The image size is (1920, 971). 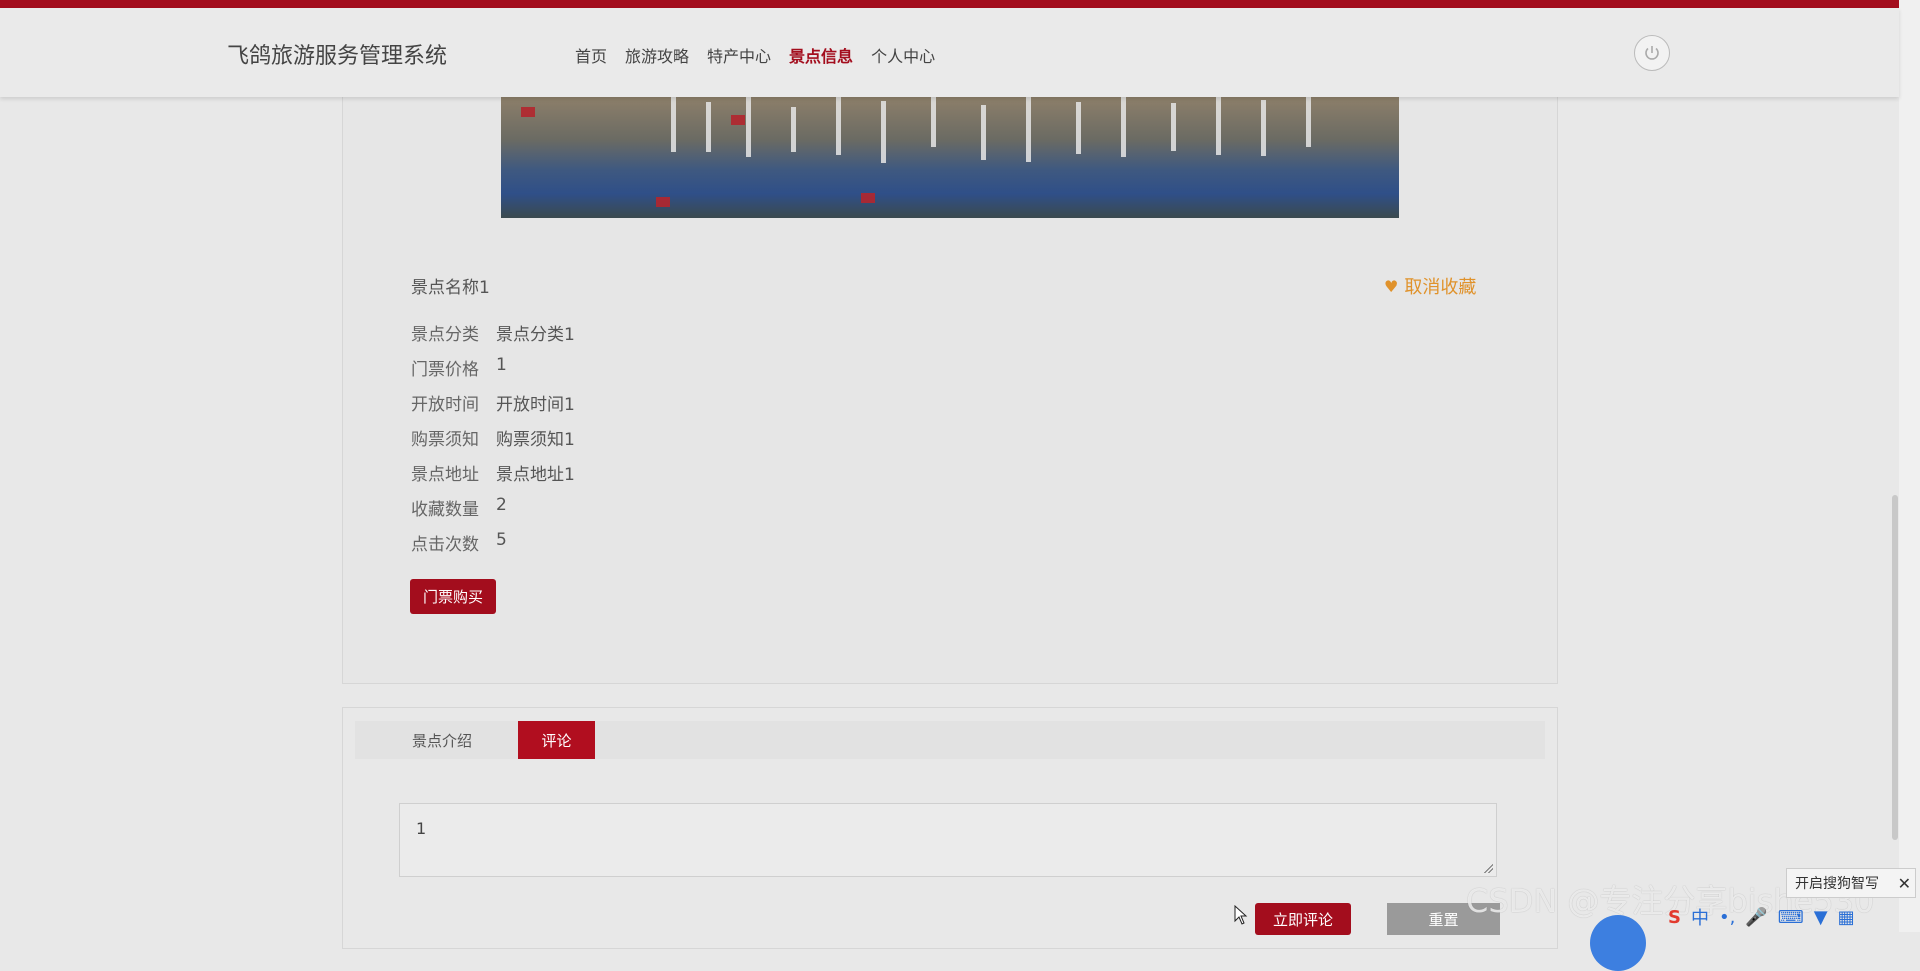 What do you see at coordinates (535, 475) in the screenshot?
I see `info-value: 景点地址1` at bounding box center [535, 475].